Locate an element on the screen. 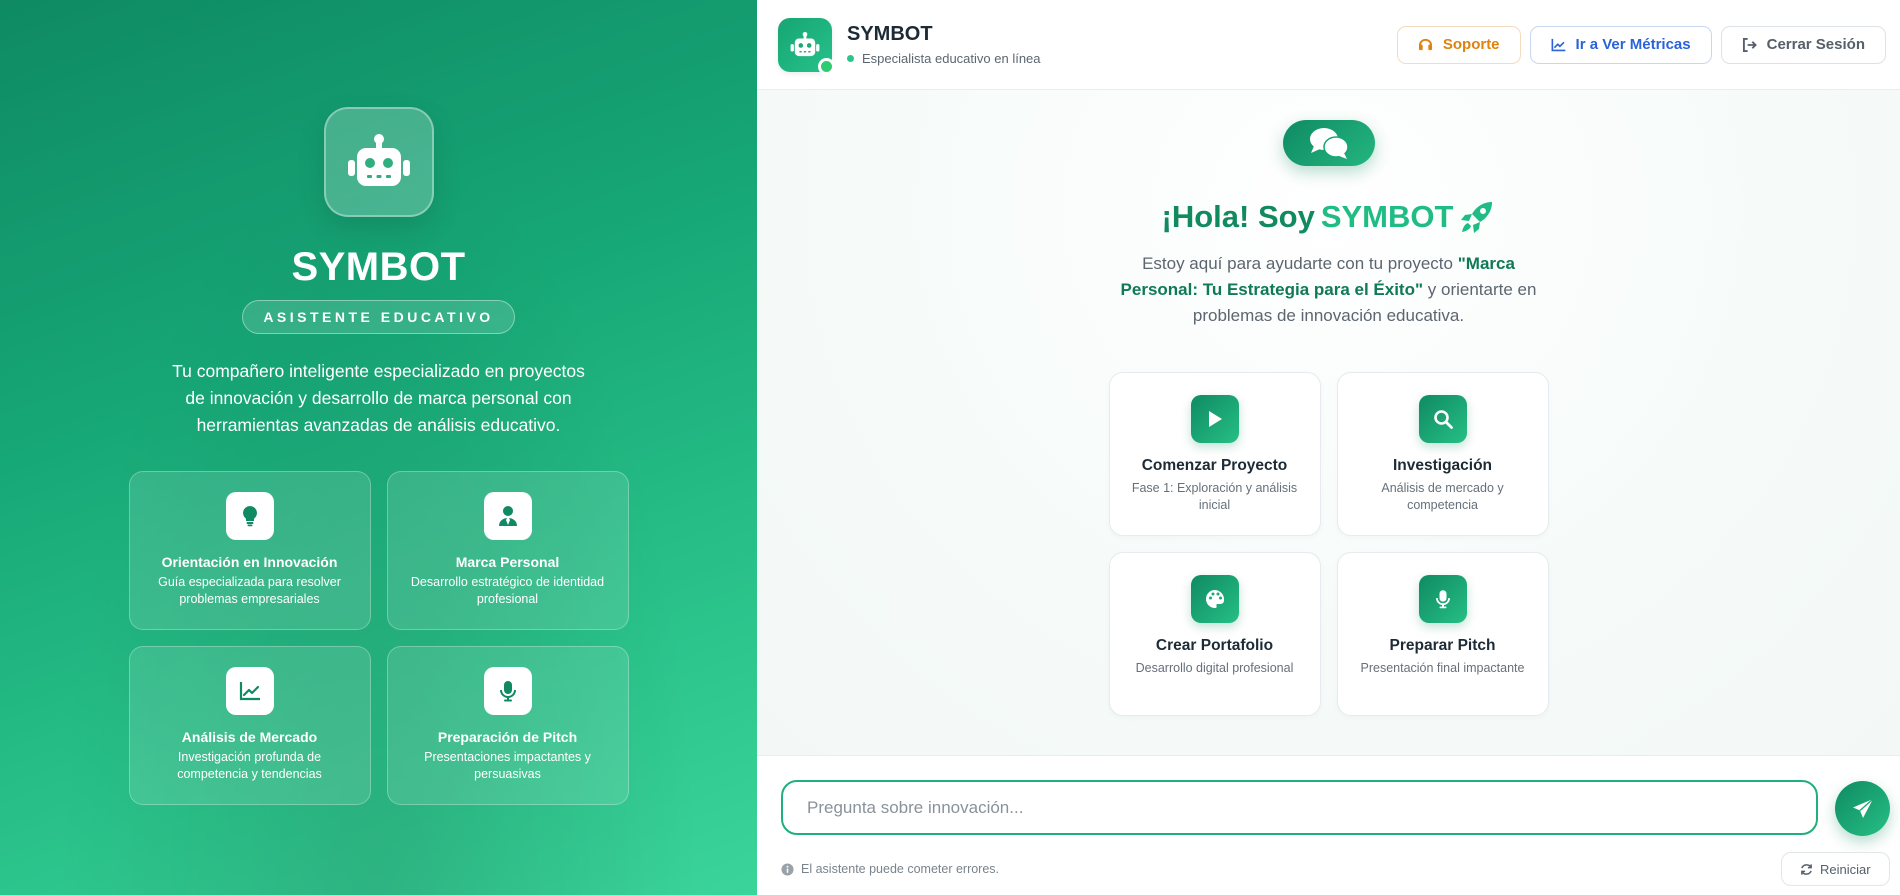  play-icon is located at coordinates (1214, 419).